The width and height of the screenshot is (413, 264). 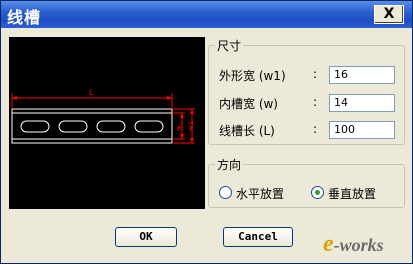 What do you see at coordinates (225, 192) in the screenshot?
I see `horizontal-radio` at bounding box center [225, 192].